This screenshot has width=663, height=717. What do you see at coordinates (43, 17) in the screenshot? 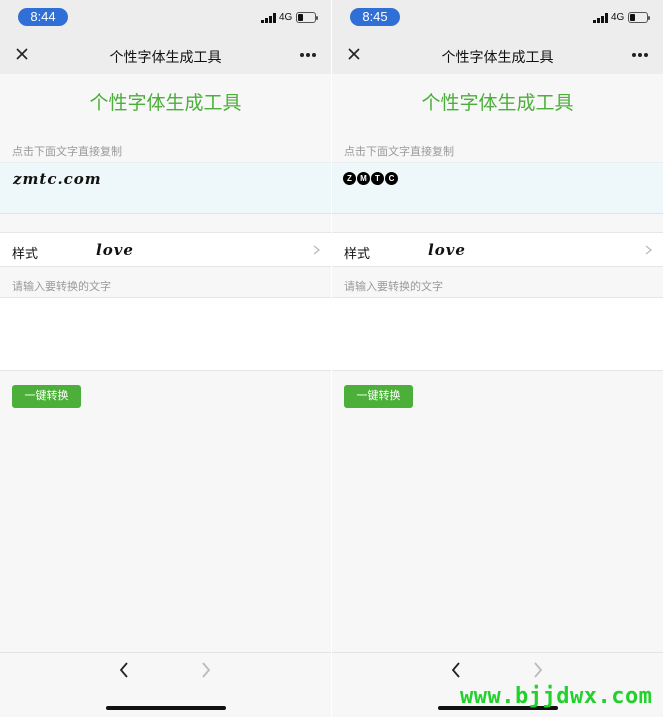
I see `status-time: 8:44` at bounding box center [43, 17].